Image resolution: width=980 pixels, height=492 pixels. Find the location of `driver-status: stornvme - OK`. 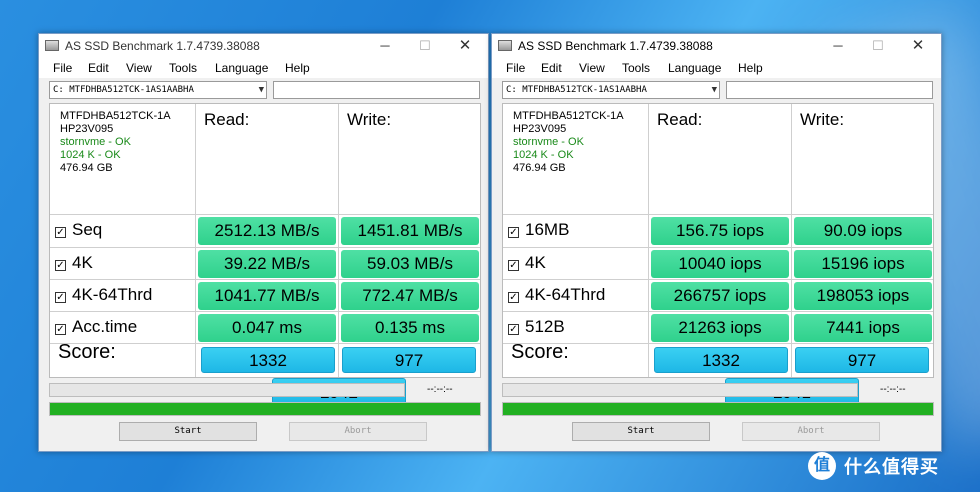

driver-status: stornvme - OK is located at coordinates (95, 142).